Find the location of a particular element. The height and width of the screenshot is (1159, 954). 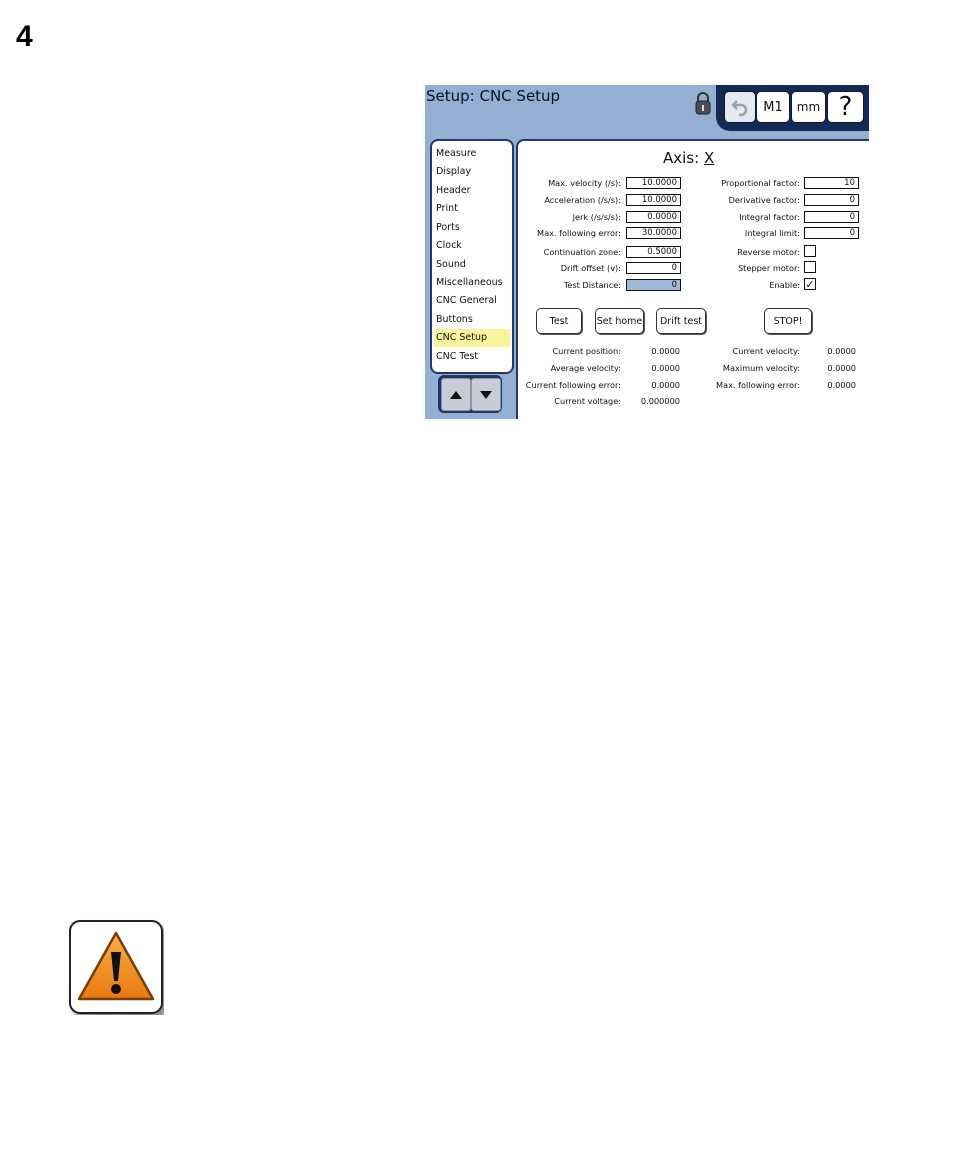

max-velocity-label: Max. velocity (/s): is located at coordinates (584, 183).